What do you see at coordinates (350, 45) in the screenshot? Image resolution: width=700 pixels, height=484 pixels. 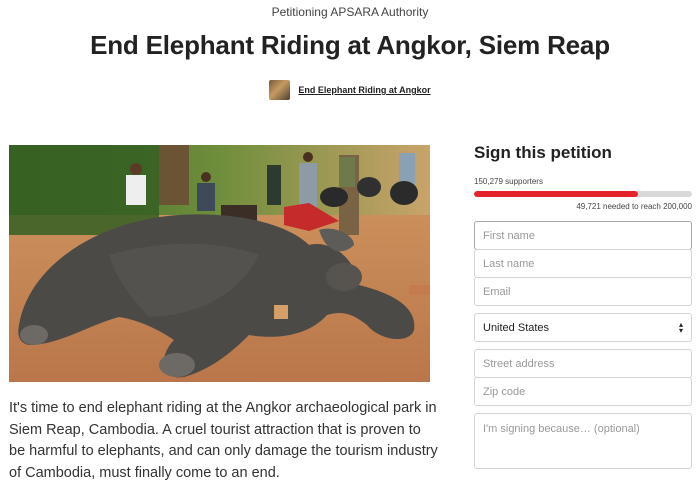 I see `page-title: End Elephant Riding at Angkor, Siem Reap` at bounding box center [350, 45].